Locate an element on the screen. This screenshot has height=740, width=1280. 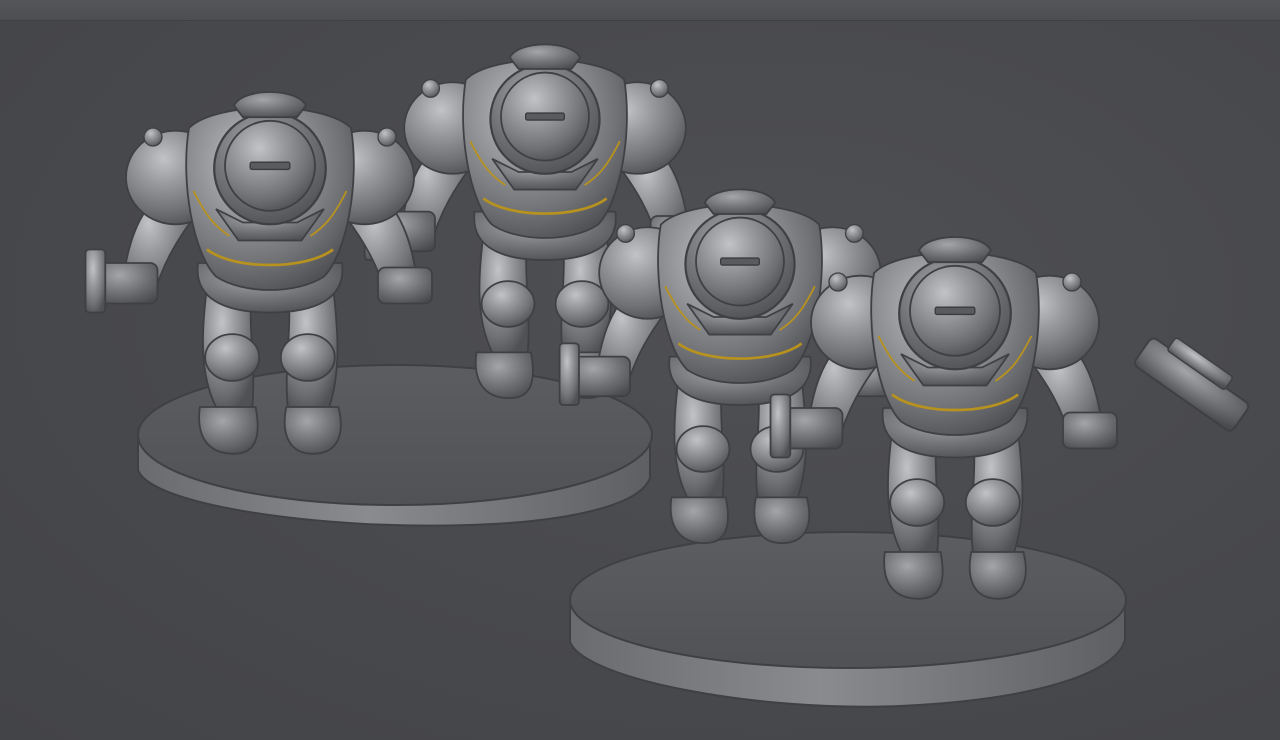
trooper-back is located at coordinates (534, 221).